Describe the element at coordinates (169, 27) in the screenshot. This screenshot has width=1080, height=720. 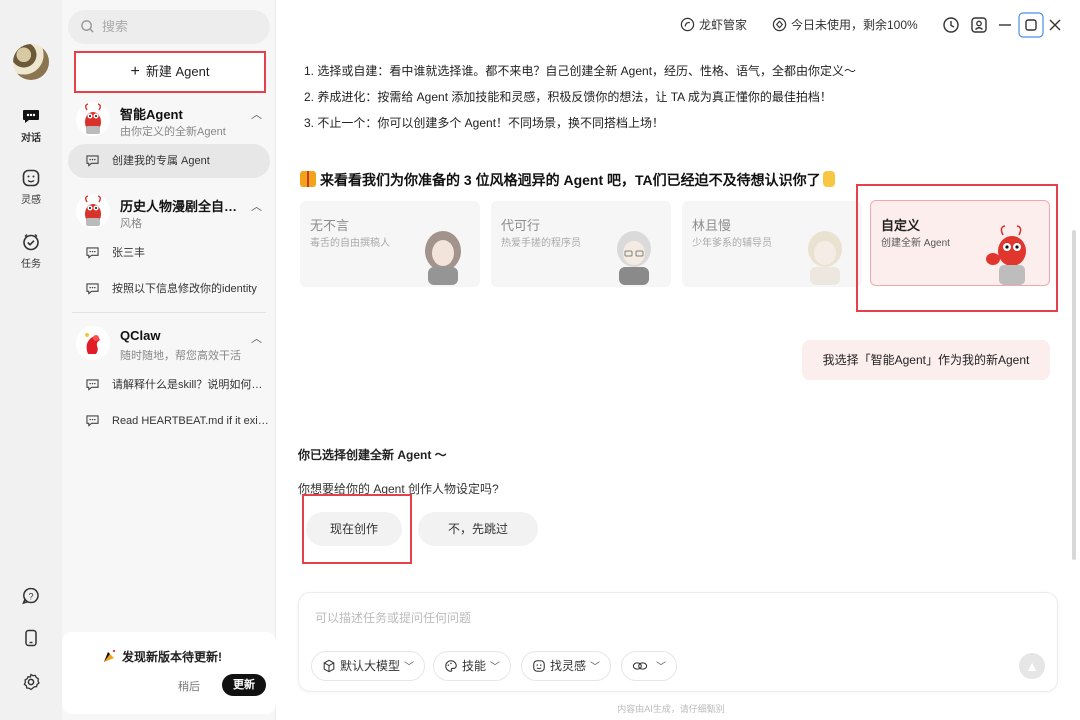
I see `search-input: 搜索` at that location.